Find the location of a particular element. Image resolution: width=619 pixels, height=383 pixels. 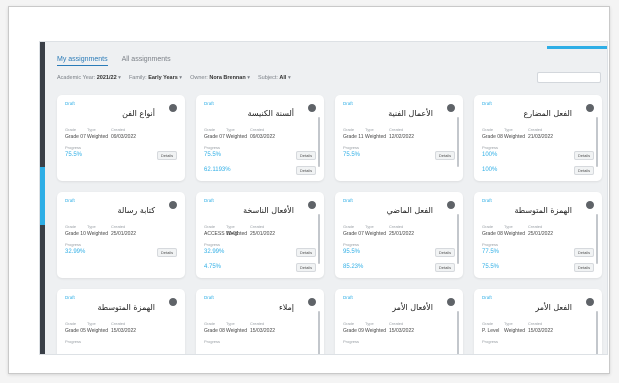

card-progress: 100% is located at coordinates (490, 155).